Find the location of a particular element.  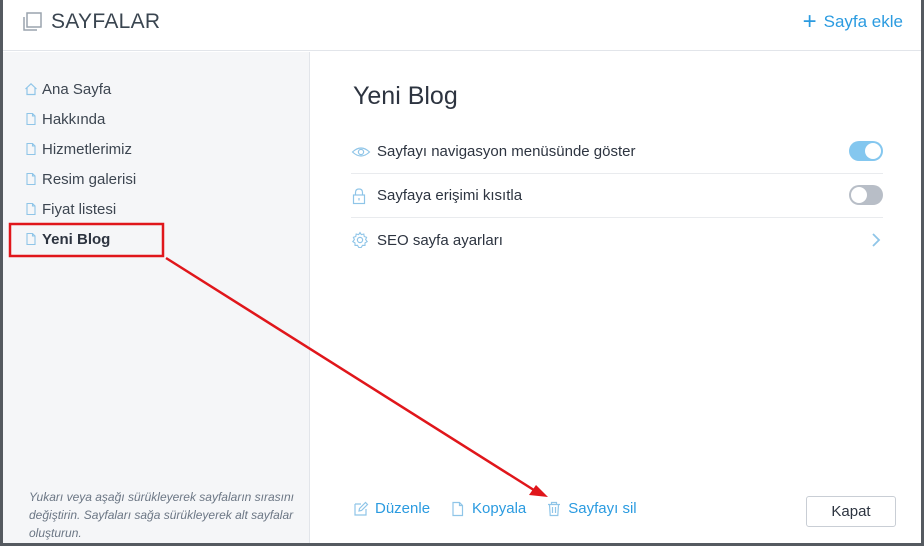

pencil-icon is located at coordinates (361, 509).